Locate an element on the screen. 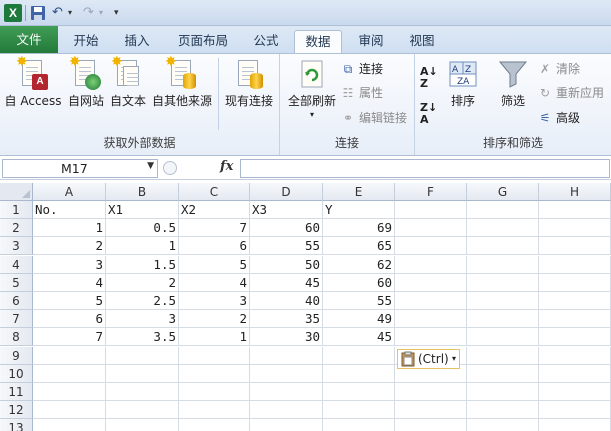  cell-f12 is located at coordinates (431, 410).